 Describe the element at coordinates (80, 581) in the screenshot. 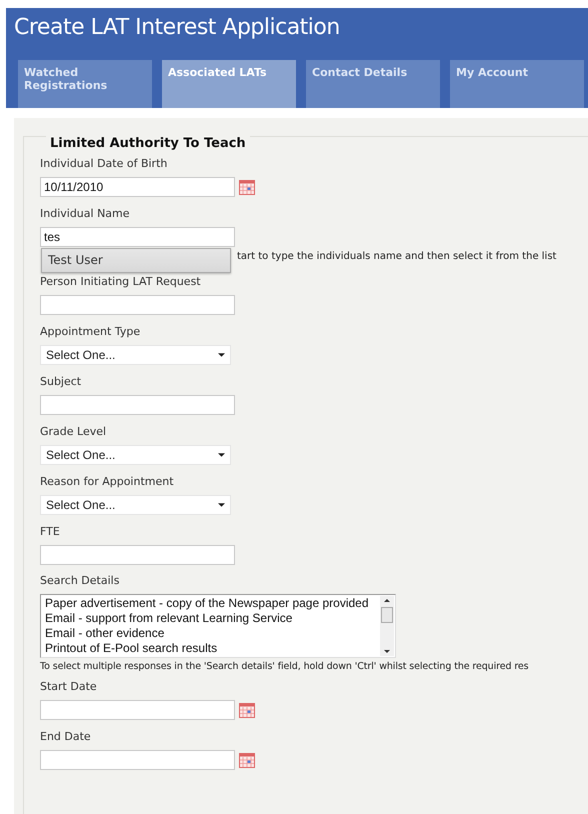

I see `field-label: Search Details` at that location.